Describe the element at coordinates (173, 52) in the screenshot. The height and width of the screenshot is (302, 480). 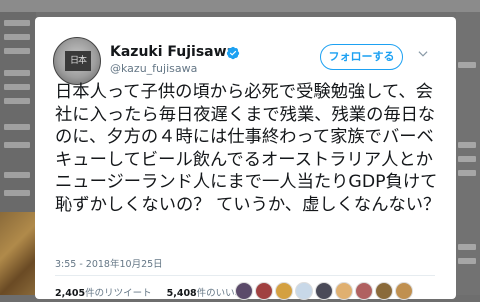
I see `author-name: Kazuki Fujisawa` at that location.